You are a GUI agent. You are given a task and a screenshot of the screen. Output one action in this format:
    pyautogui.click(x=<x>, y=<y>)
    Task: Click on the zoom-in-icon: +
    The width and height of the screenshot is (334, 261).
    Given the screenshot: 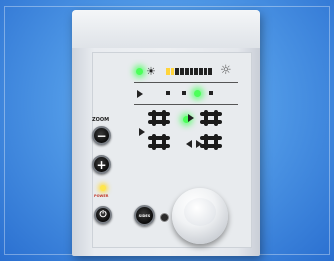 What is the action you would take?
    pyautogui.click(x=101, y=164)
    